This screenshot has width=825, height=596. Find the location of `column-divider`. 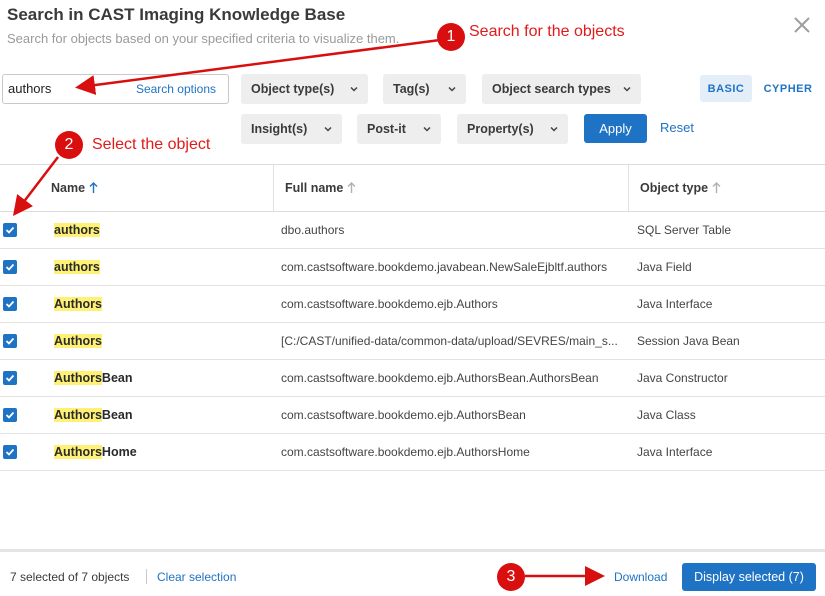

column-divider is located at coordinates (273, 188).